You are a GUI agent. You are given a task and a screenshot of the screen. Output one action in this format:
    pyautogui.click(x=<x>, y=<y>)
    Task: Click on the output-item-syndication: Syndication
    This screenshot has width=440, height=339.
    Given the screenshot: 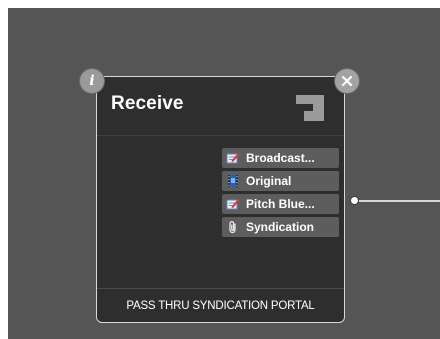 What is the action you would take?
    pyautogui.click(x=280, y=227)
    